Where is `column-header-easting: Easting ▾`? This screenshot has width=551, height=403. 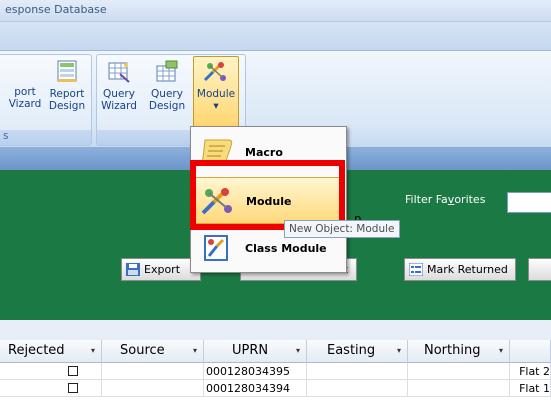 column-header-easting: Easting ▾ is located at coordinates (357, 351).